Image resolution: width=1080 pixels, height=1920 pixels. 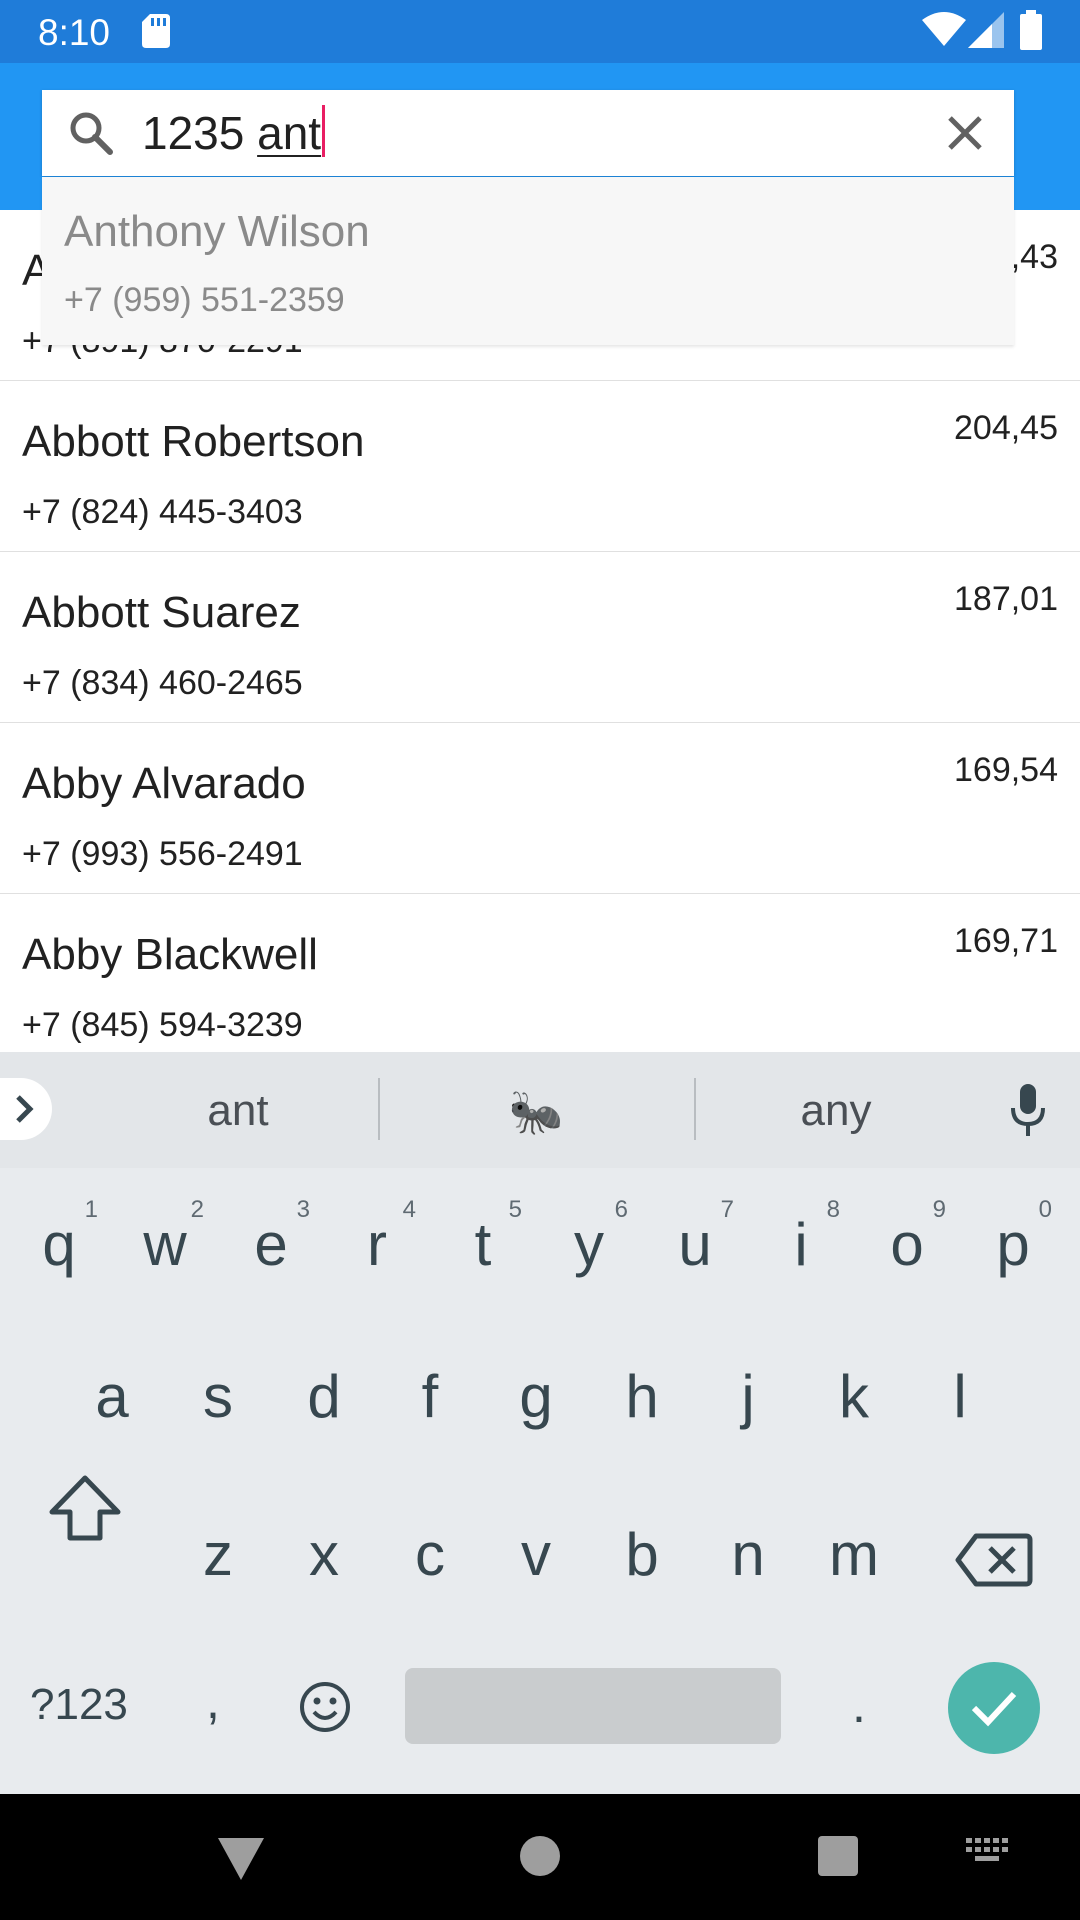 I want to click on key-n: n, so click(x=748, y=1555).